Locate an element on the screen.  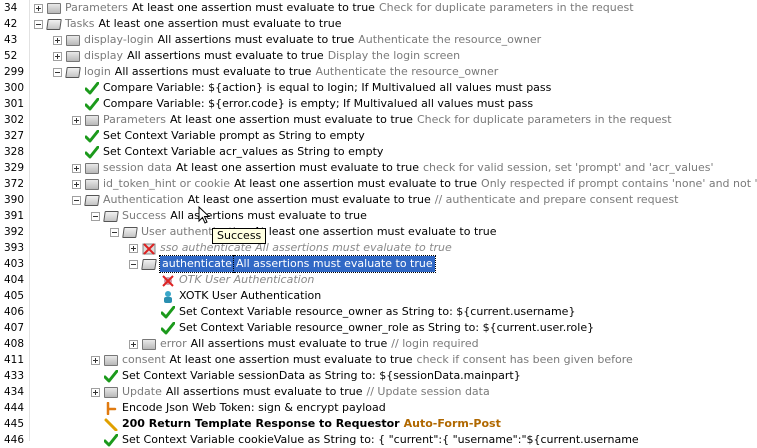
node-name: OTK User Authentication is located at coordinates (247, 279).